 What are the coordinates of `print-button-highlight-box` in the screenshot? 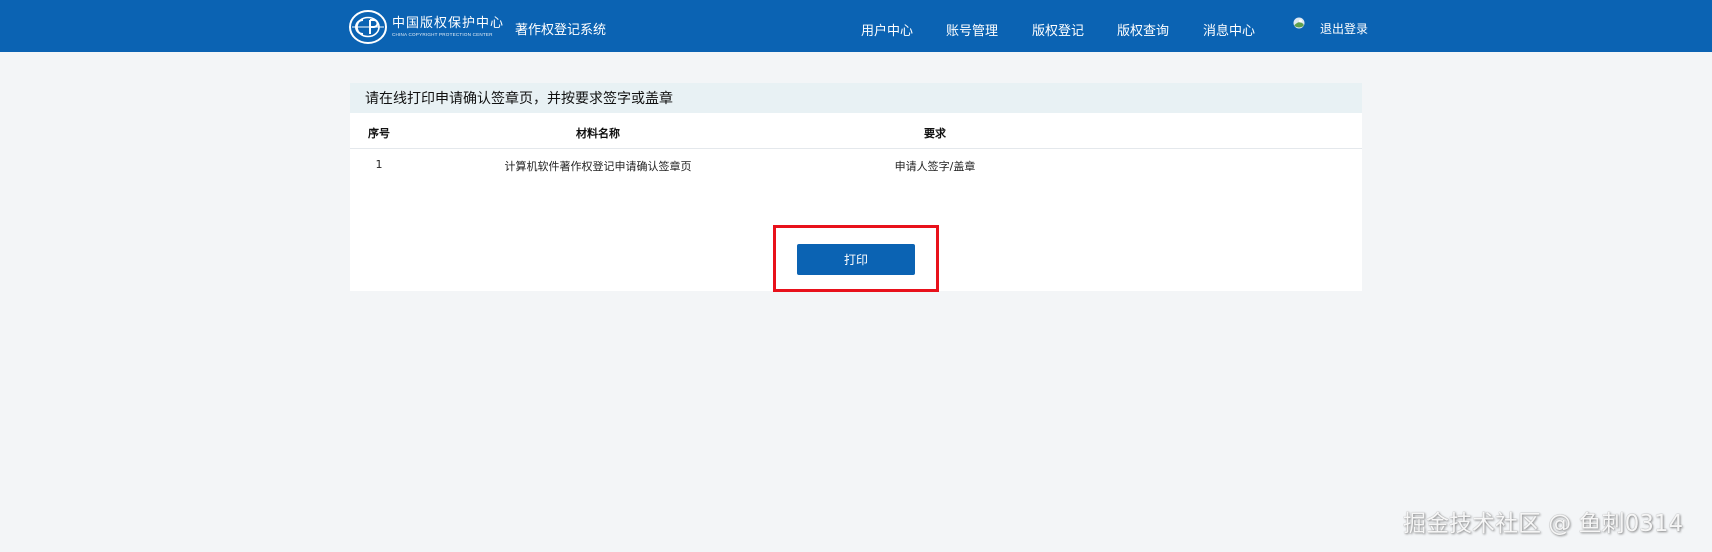 It's located at (856, 258).